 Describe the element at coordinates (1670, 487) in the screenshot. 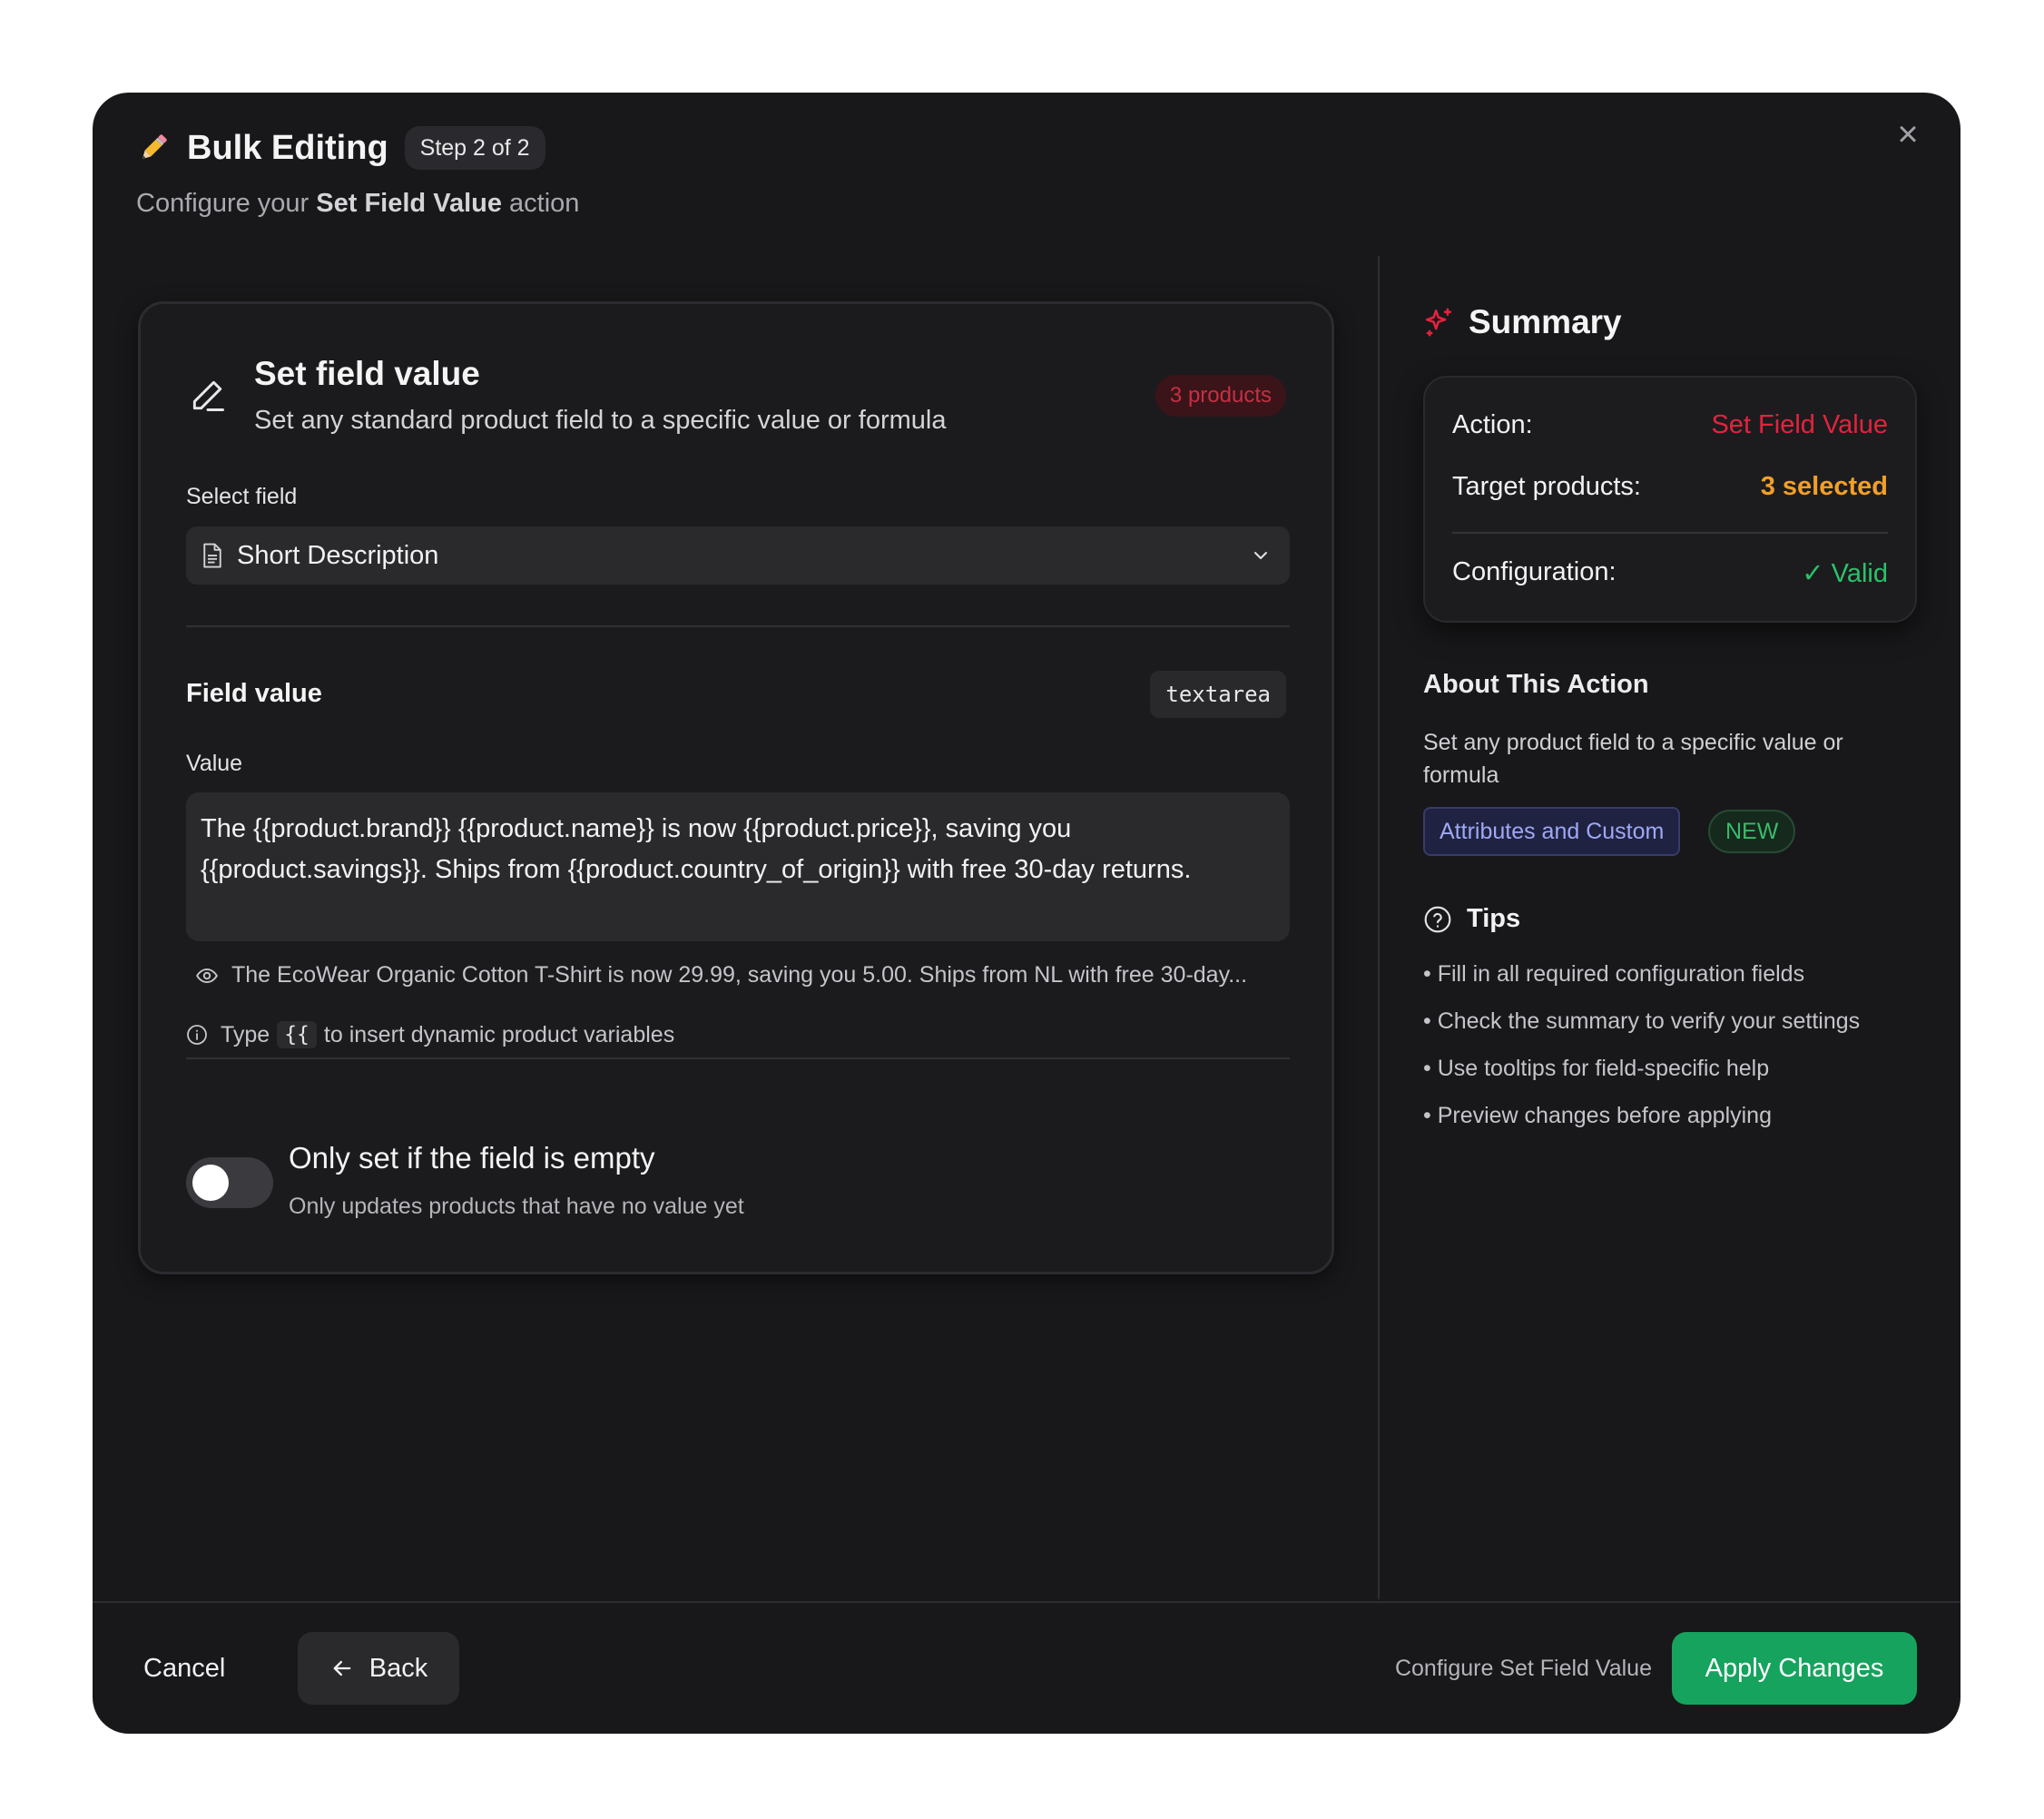

I see `summary-target-row: Target products: 3 selected` at that location.